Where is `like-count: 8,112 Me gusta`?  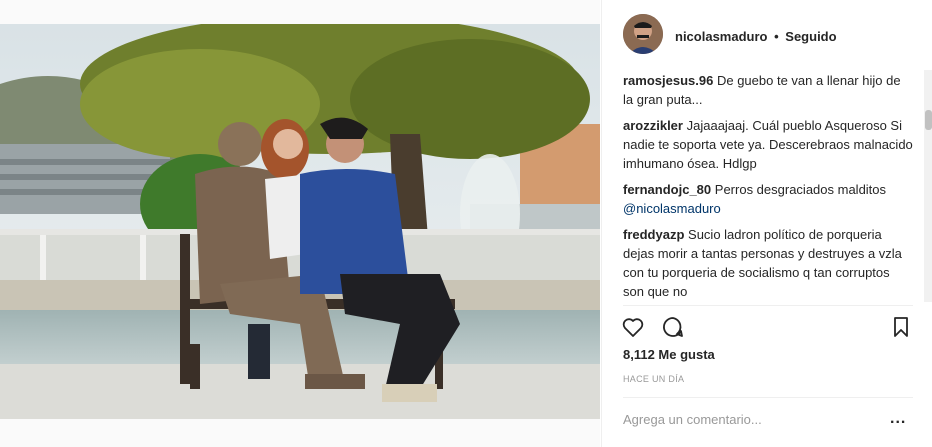 like-count: 8,112 Me gusta is located at coordinates (669, 354).